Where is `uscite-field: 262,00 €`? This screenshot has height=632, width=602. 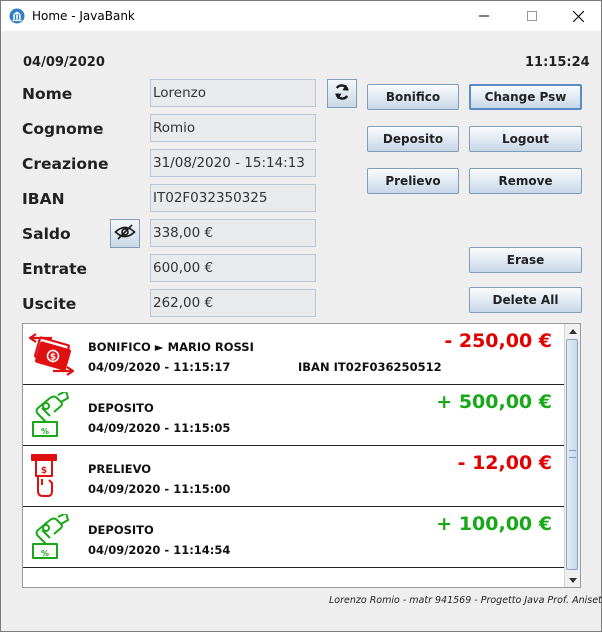
uscite-field: 262,00 € is located at coordinates (233, 303).